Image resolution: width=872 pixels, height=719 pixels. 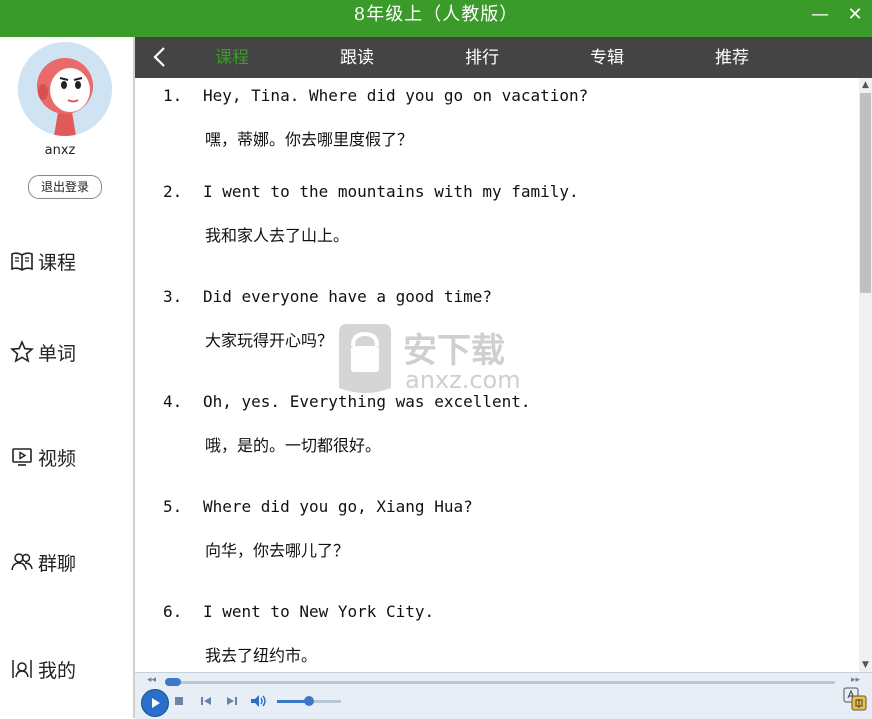 I want to click on sentence-chinese: 嘿，蒂娜。你去哪里度假了？, so click(x=309, y=139).